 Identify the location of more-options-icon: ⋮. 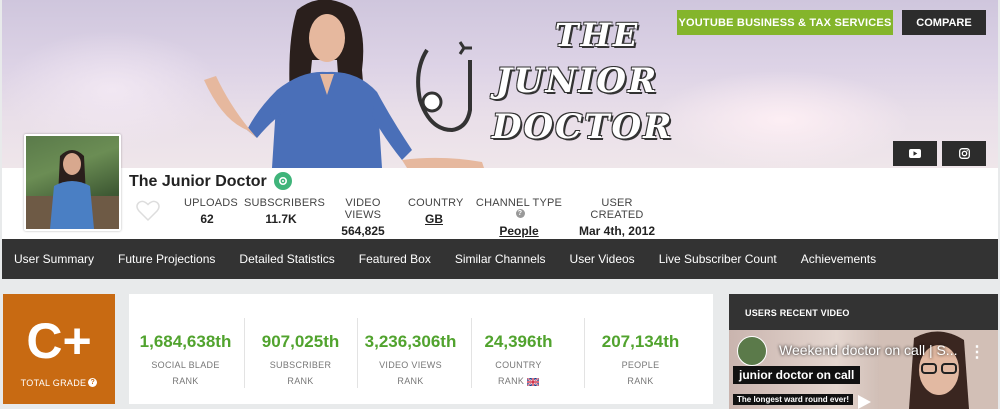
(977, 352).